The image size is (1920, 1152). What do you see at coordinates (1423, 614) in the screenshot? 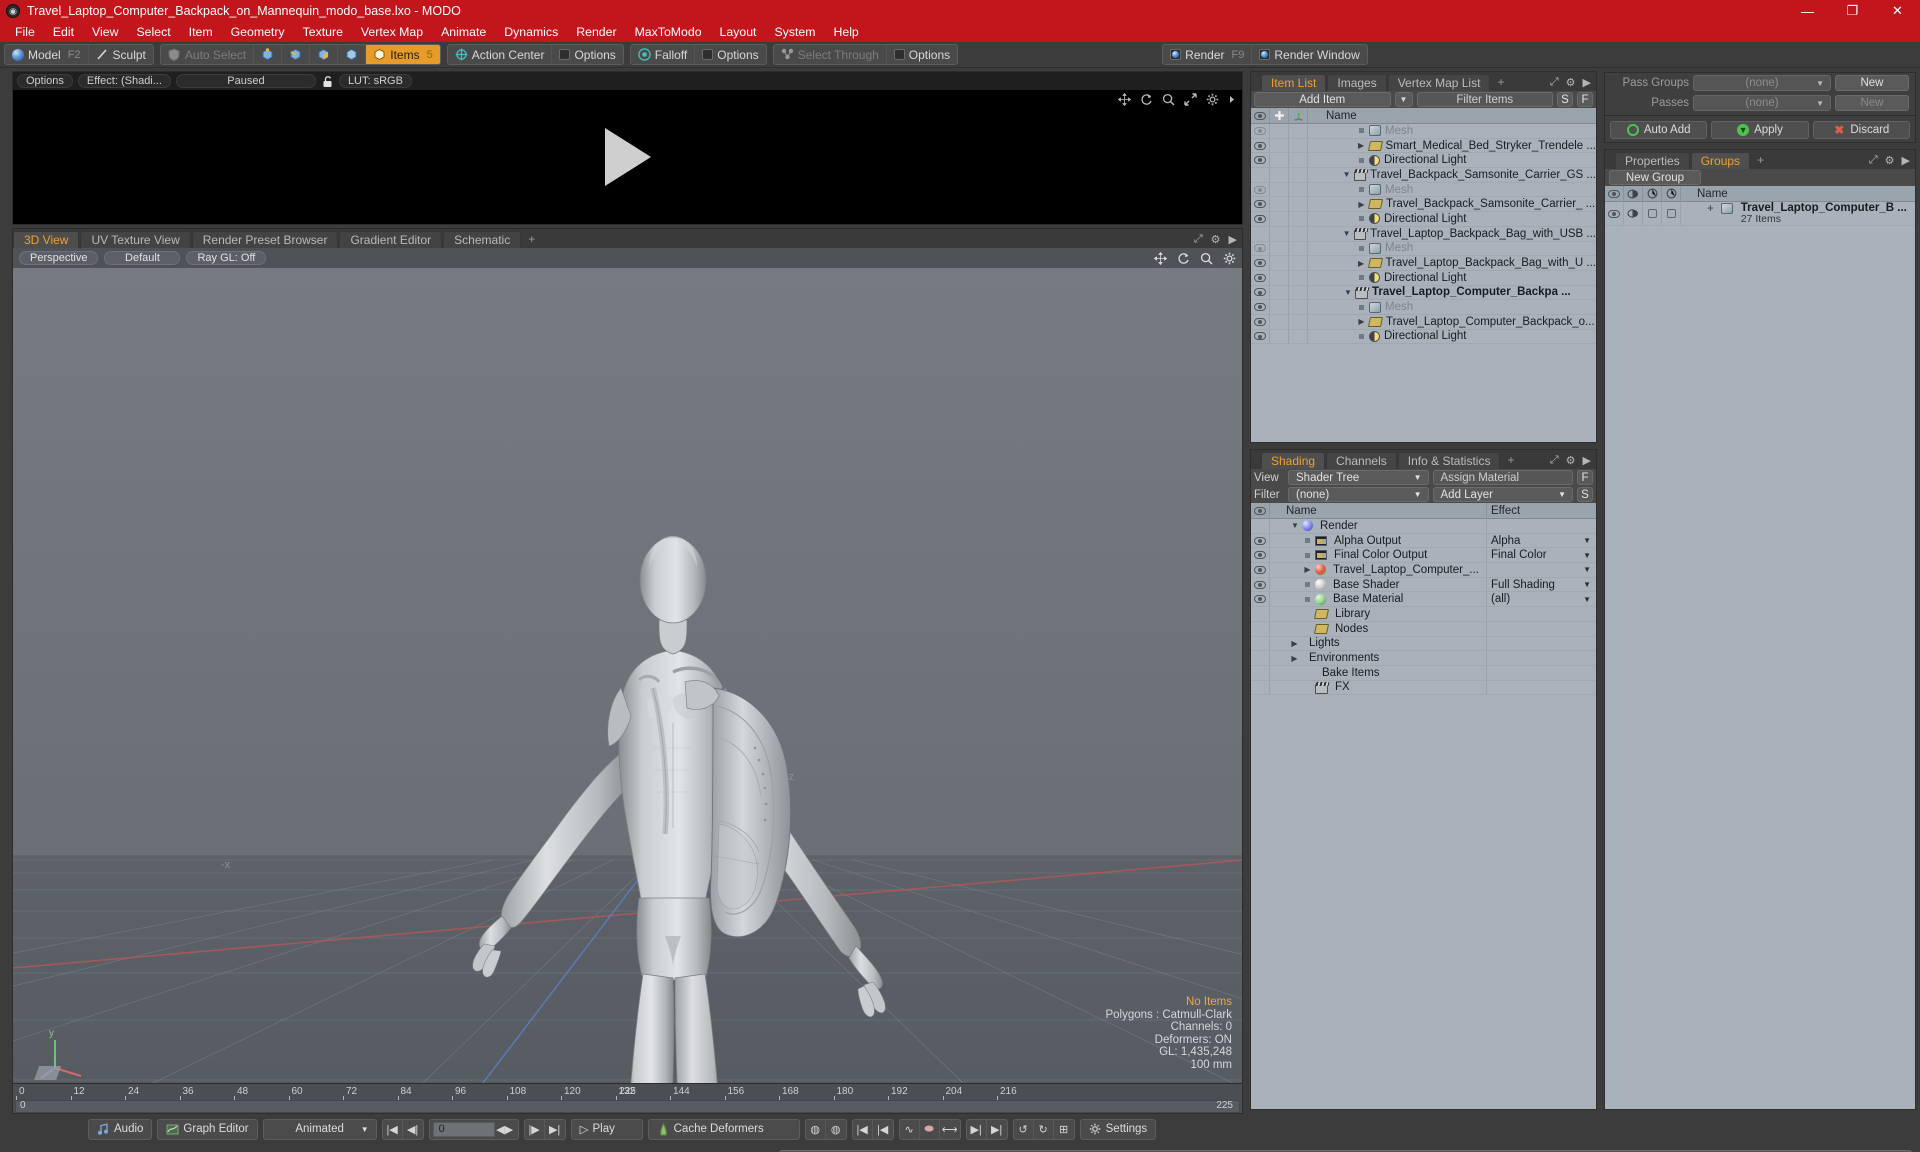
I see `shading-row: Library` at bounding box center [1423, 614].